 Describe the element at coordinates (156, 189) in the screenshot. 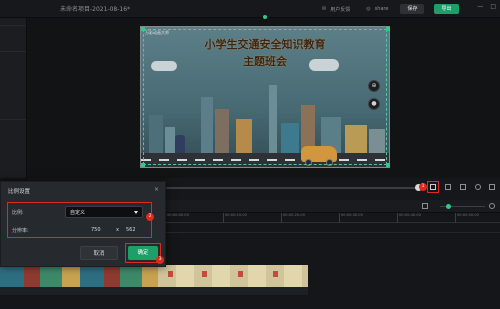

I see `close-icon: ×` at that location.